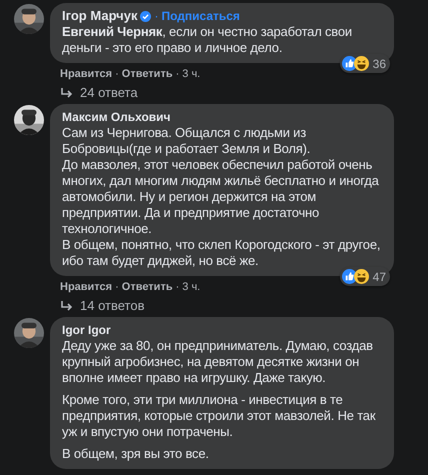 The height and width of the screenshot is (475, 428). Describe the element at coordinates (136, 454) in the screenshot. I see `comment-text: В общем, зря вы это все.` at that location.